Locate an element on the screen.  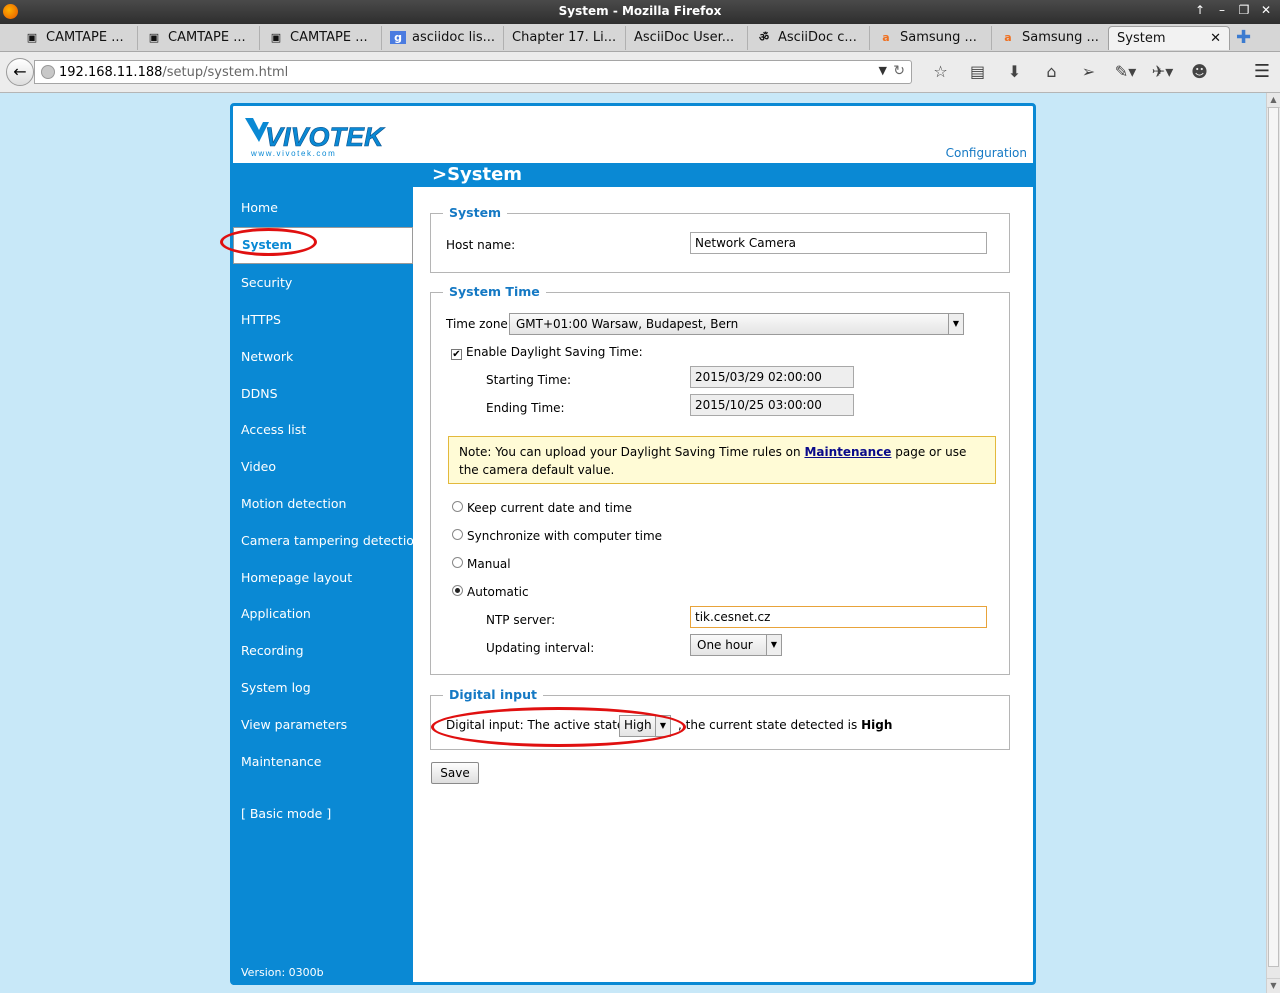
scroll-down-icon: ▼ is located at coordinates (1273, 985).